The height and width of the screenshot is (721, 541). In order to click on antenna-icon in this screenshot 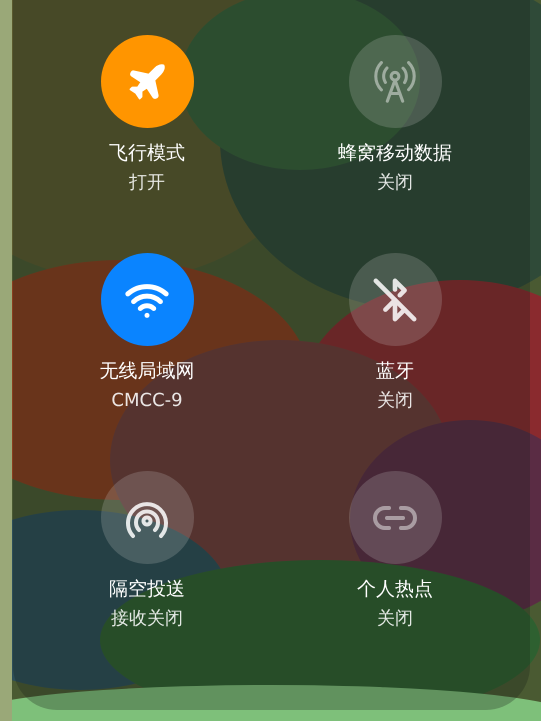, I will do `click(395, 81)`.